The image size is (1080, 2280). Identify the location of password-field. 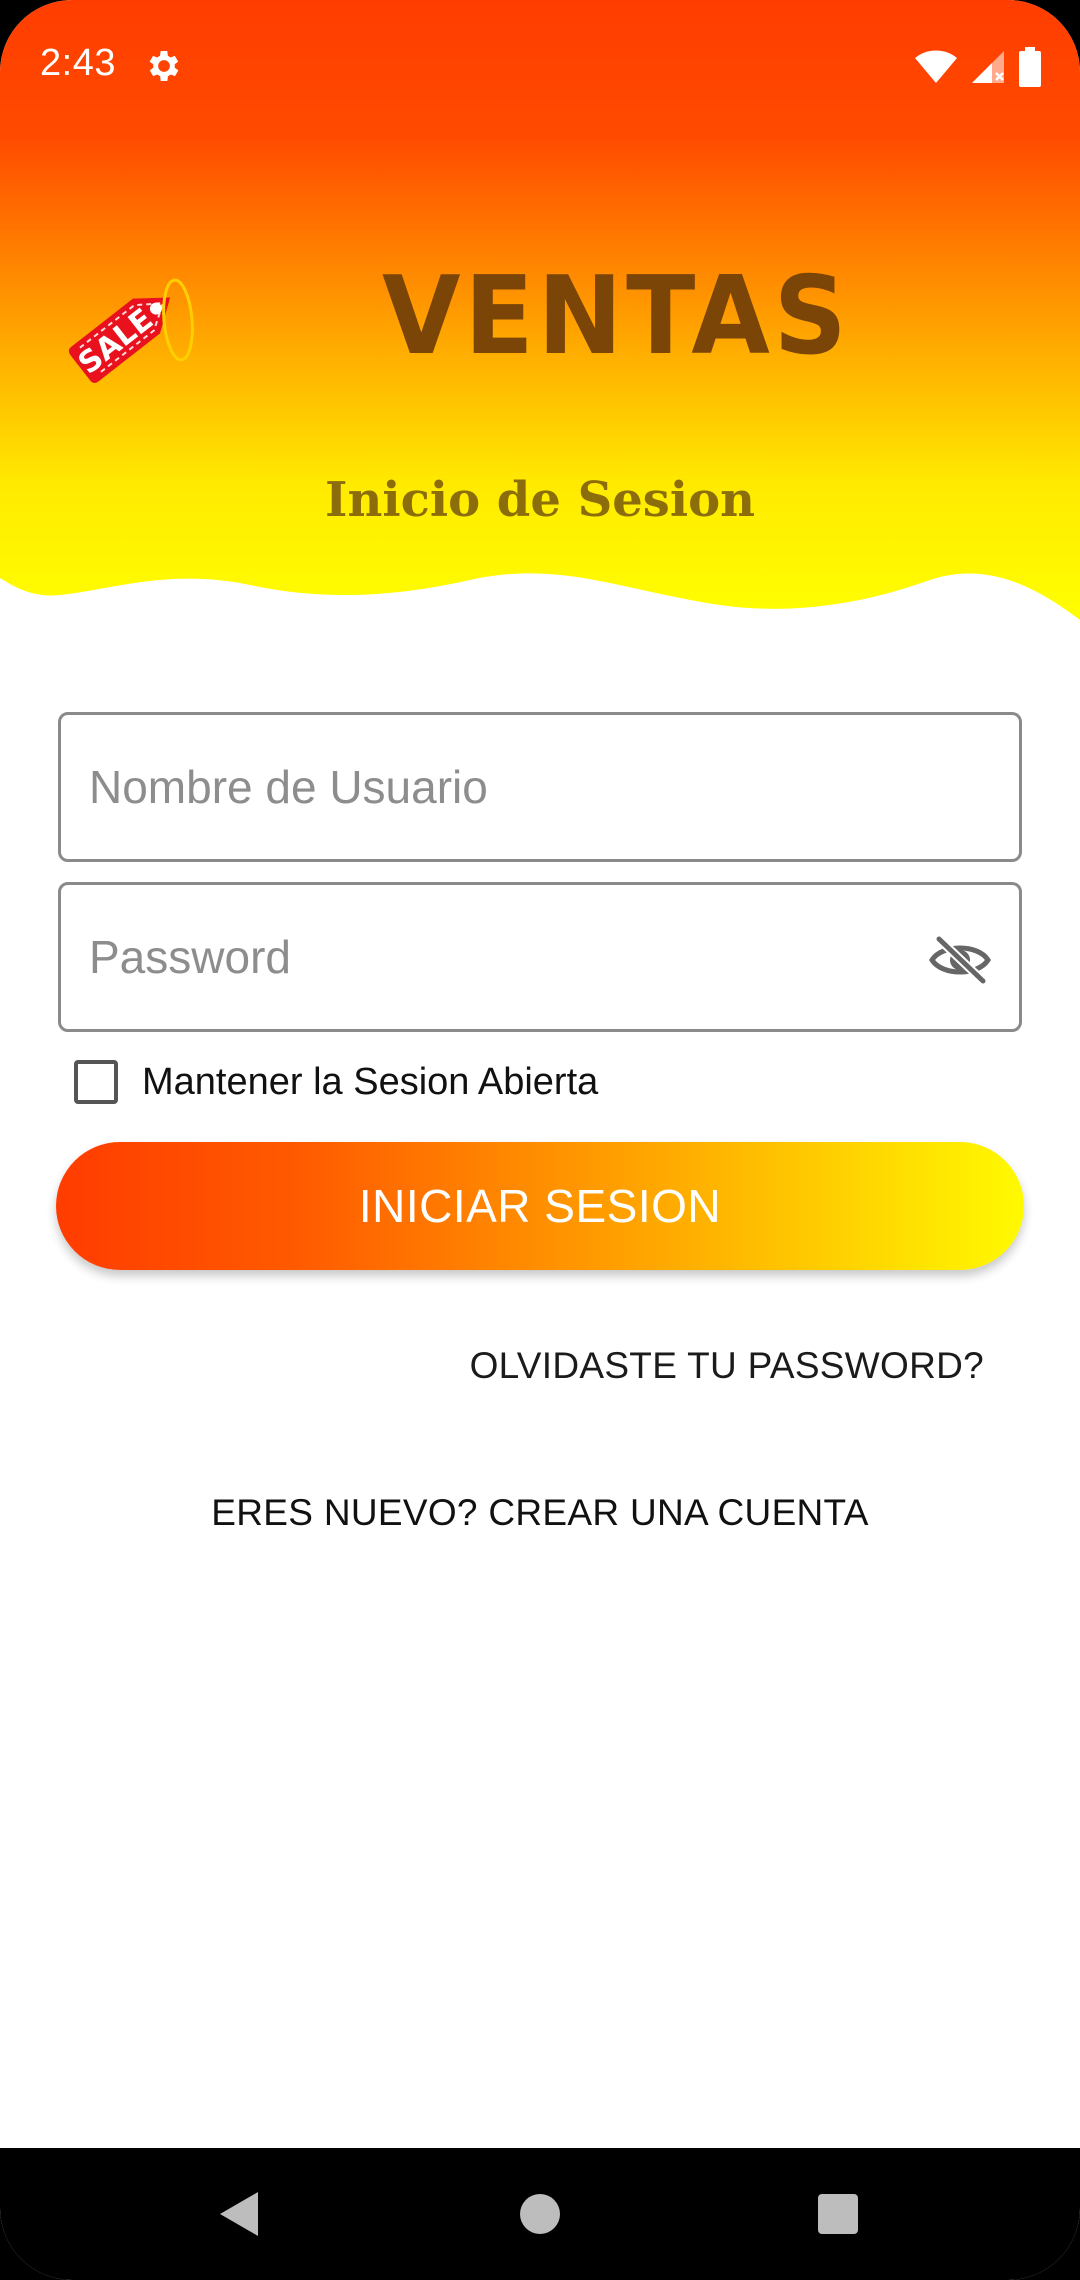
(540, 957).